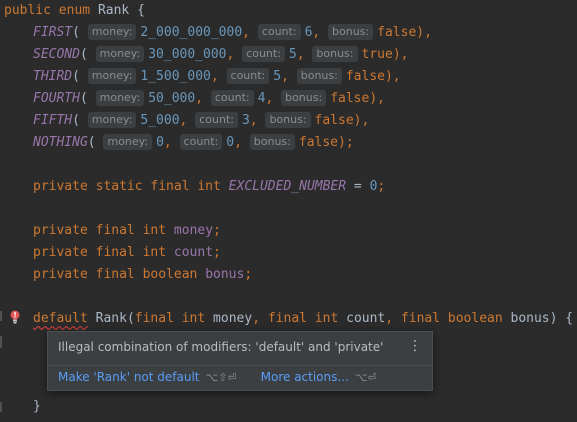 This screenshot has width=577, height=422. I want to click on param-modifiers: final boolean, so click(451, 318).